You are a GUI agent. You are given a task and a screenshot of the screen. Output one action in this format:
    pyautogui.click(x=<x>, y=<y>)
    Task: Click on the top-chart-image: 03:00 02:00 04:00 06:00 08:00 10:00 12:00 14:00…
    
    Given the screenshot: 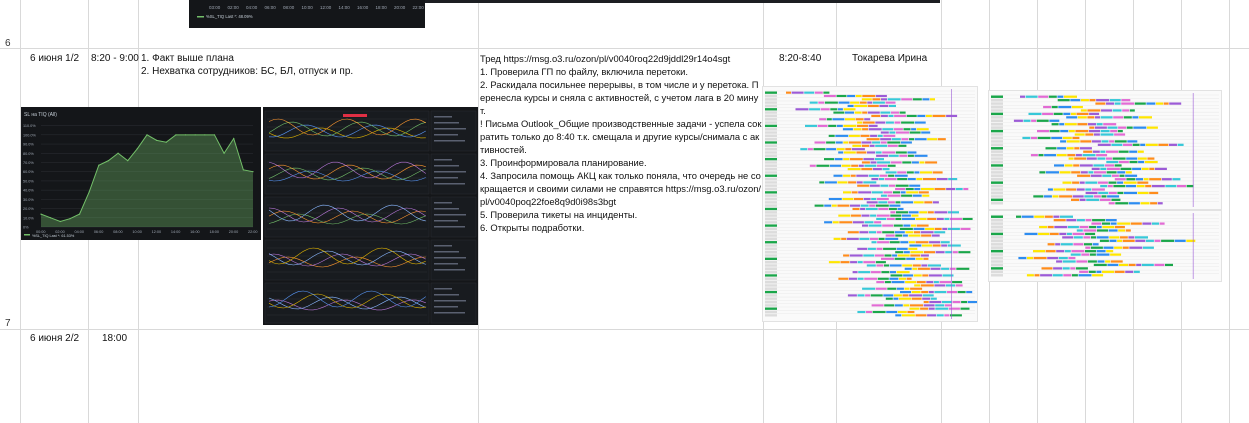 What is the action you would take?
    pyautogui.click(x=307, y=14)
    